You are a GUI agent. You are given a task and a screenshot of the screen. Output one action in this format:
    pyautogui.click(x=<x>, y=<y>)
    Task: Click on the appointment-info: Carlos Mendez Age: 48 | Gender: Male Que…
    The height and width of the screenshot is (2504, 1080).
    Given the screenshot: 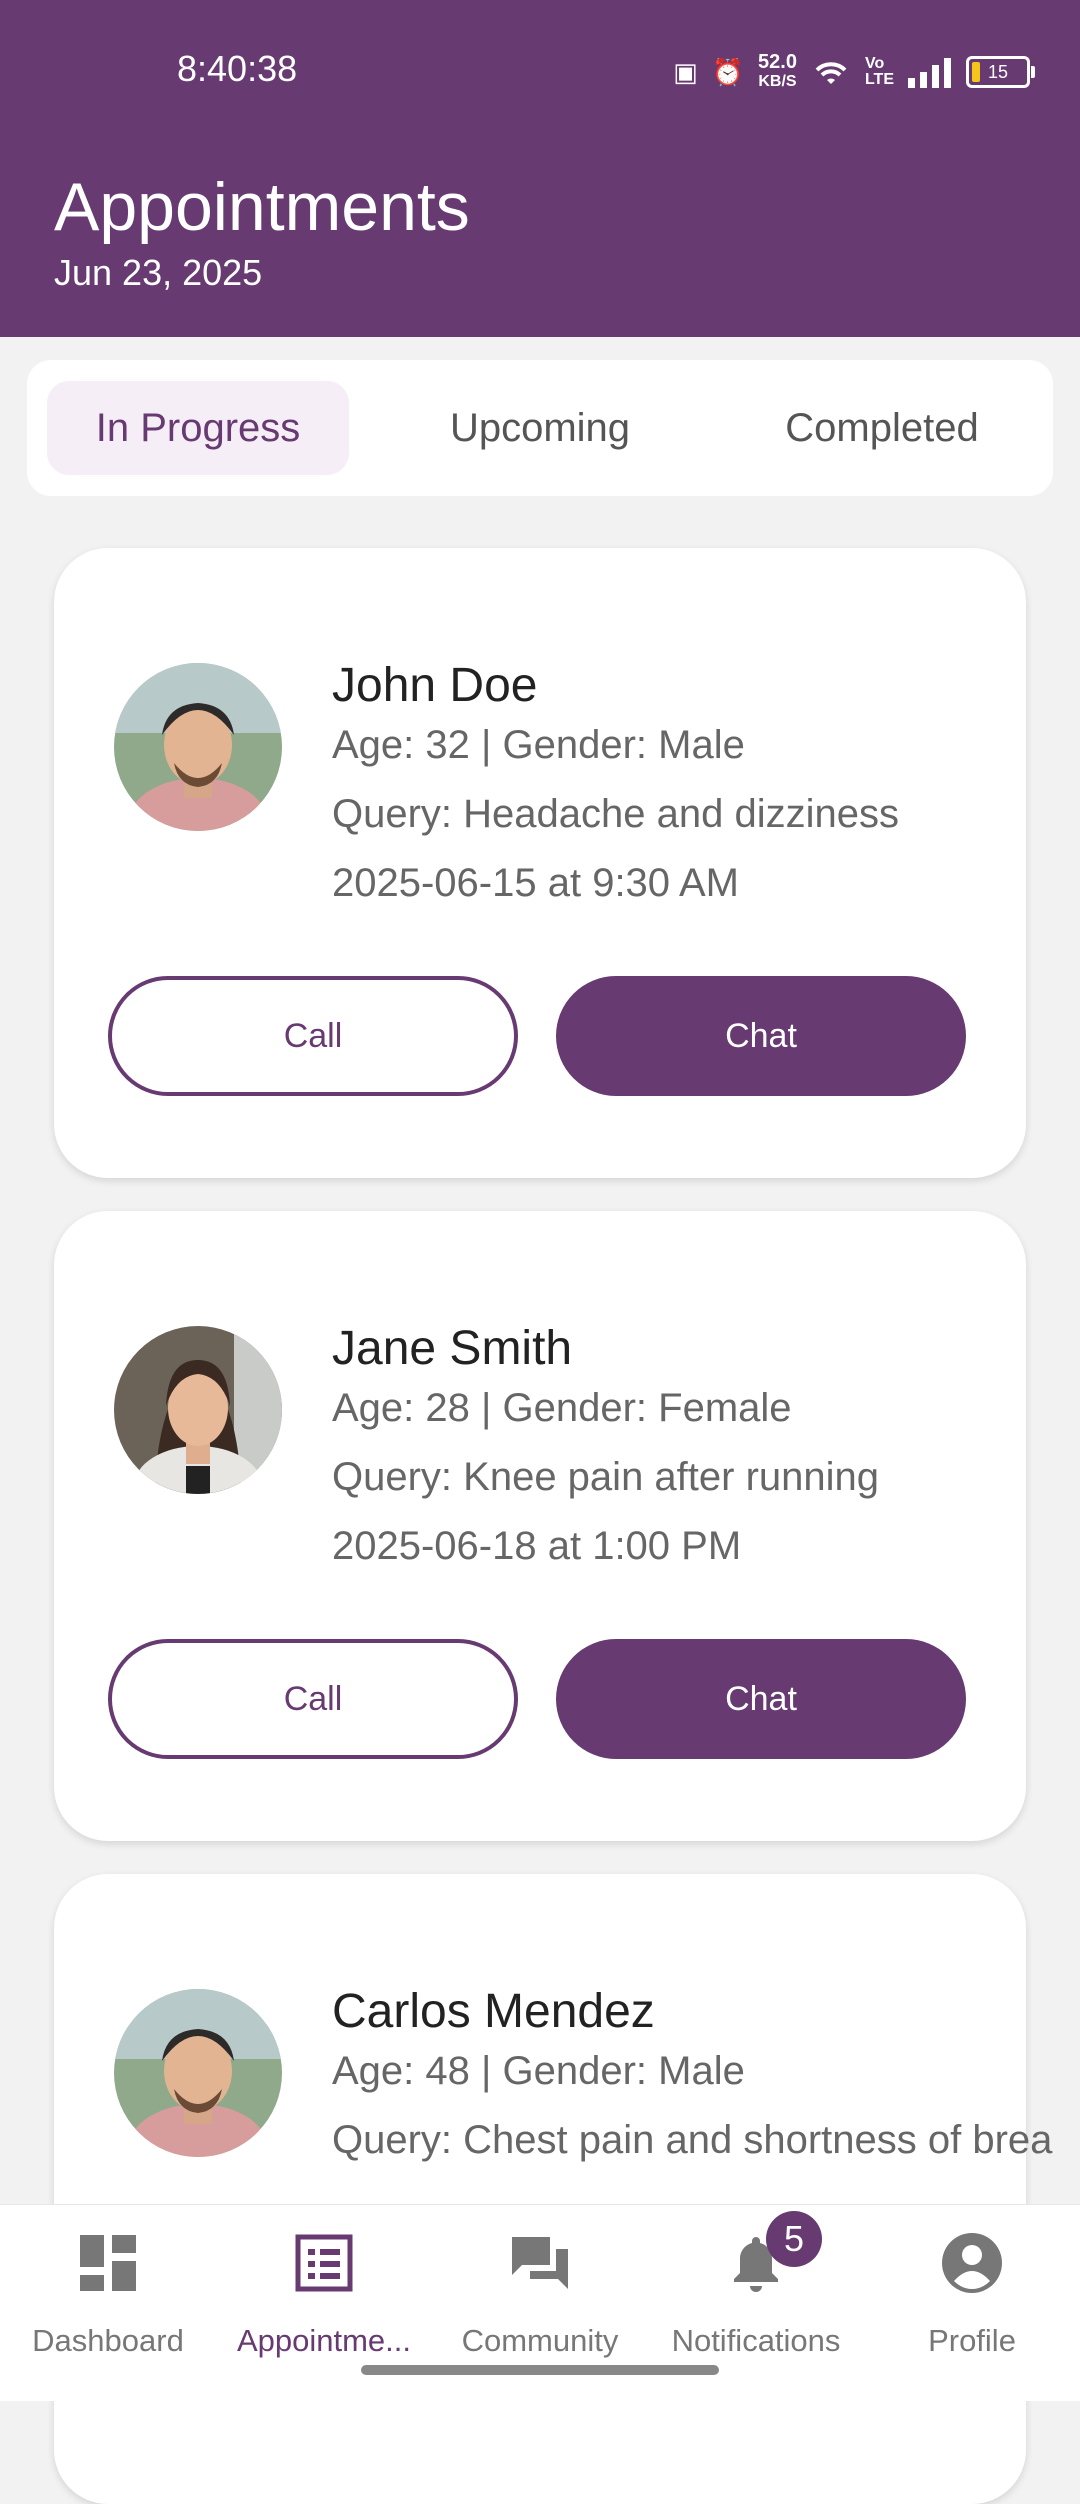 What is the action you would take?
    pyautogui.click(x=692, y=2085)
    